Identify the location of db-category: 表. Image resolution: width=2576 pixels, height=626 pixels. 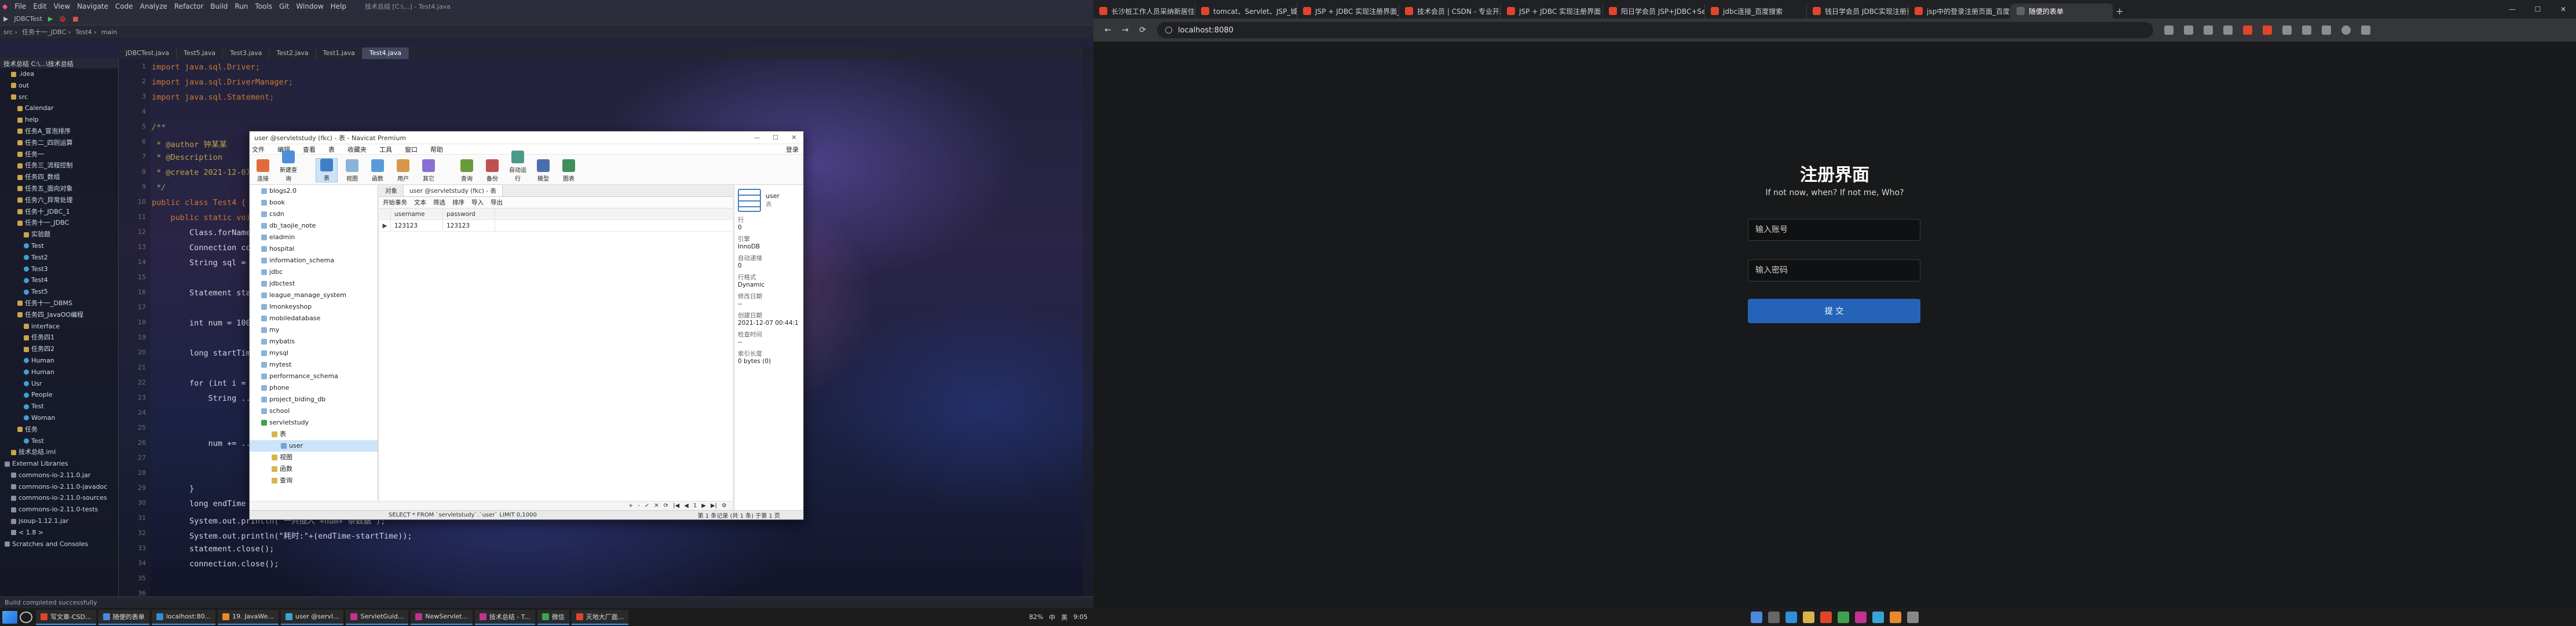
(314, 434).